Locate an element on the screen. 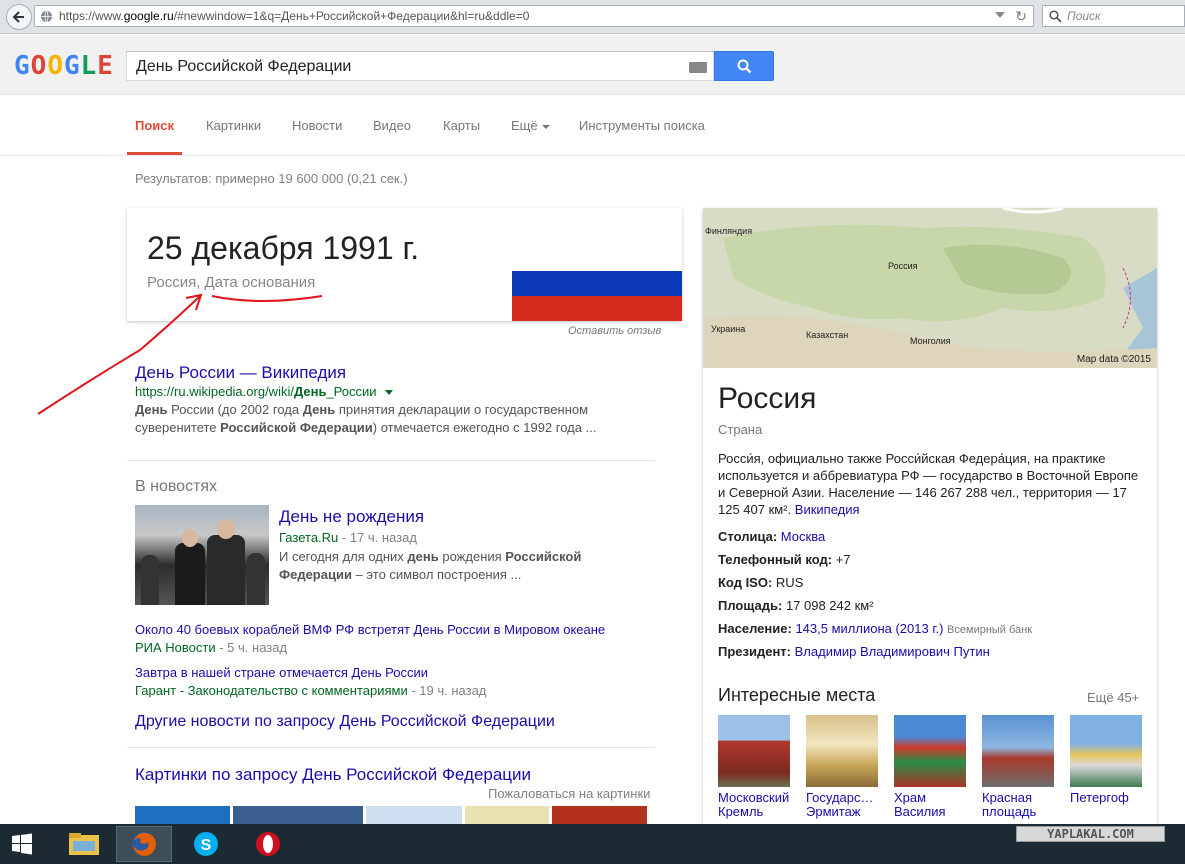 Image resolution: width=1185 pixels, height=864 pixels. tab-maps: Карты is located at coordinates (461, 125).